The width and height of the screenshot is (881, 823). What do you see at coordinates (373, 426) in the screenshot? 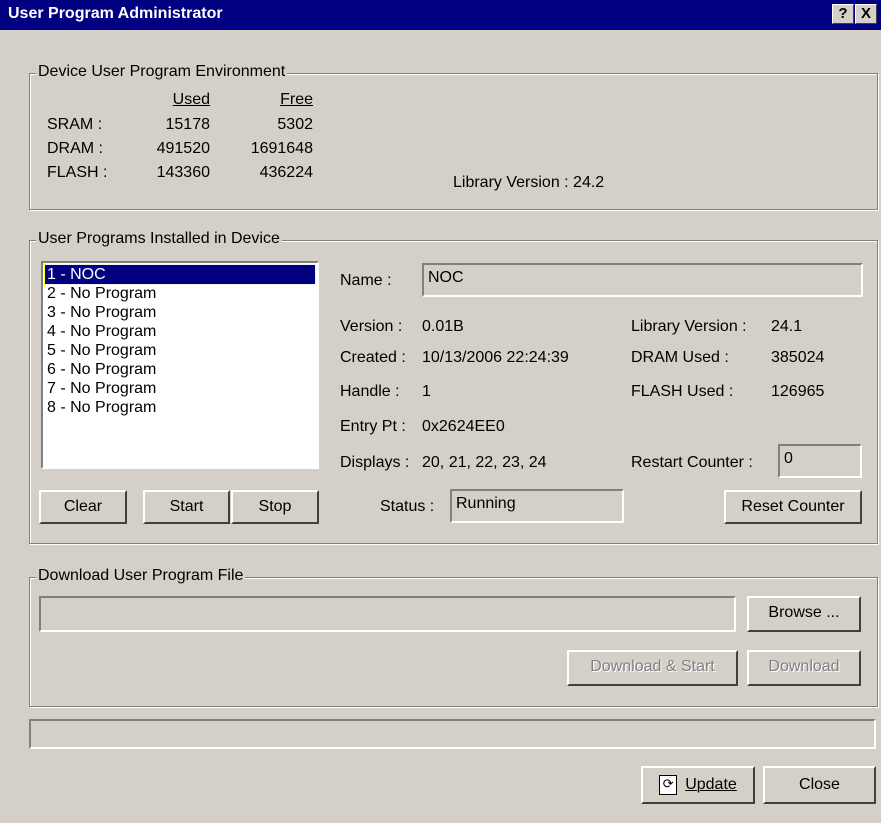
I see `entry-point-label: Entry Pt :` at bounding box center [373, 426].